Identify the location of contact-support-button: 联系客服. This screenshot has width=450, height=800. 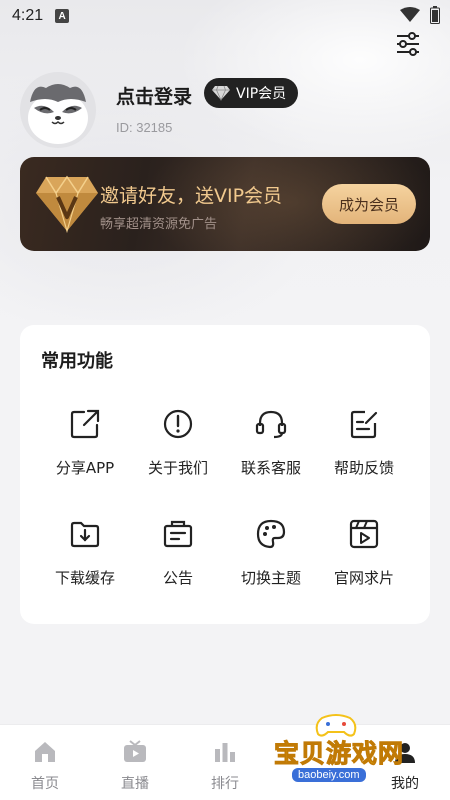
(271, 444).